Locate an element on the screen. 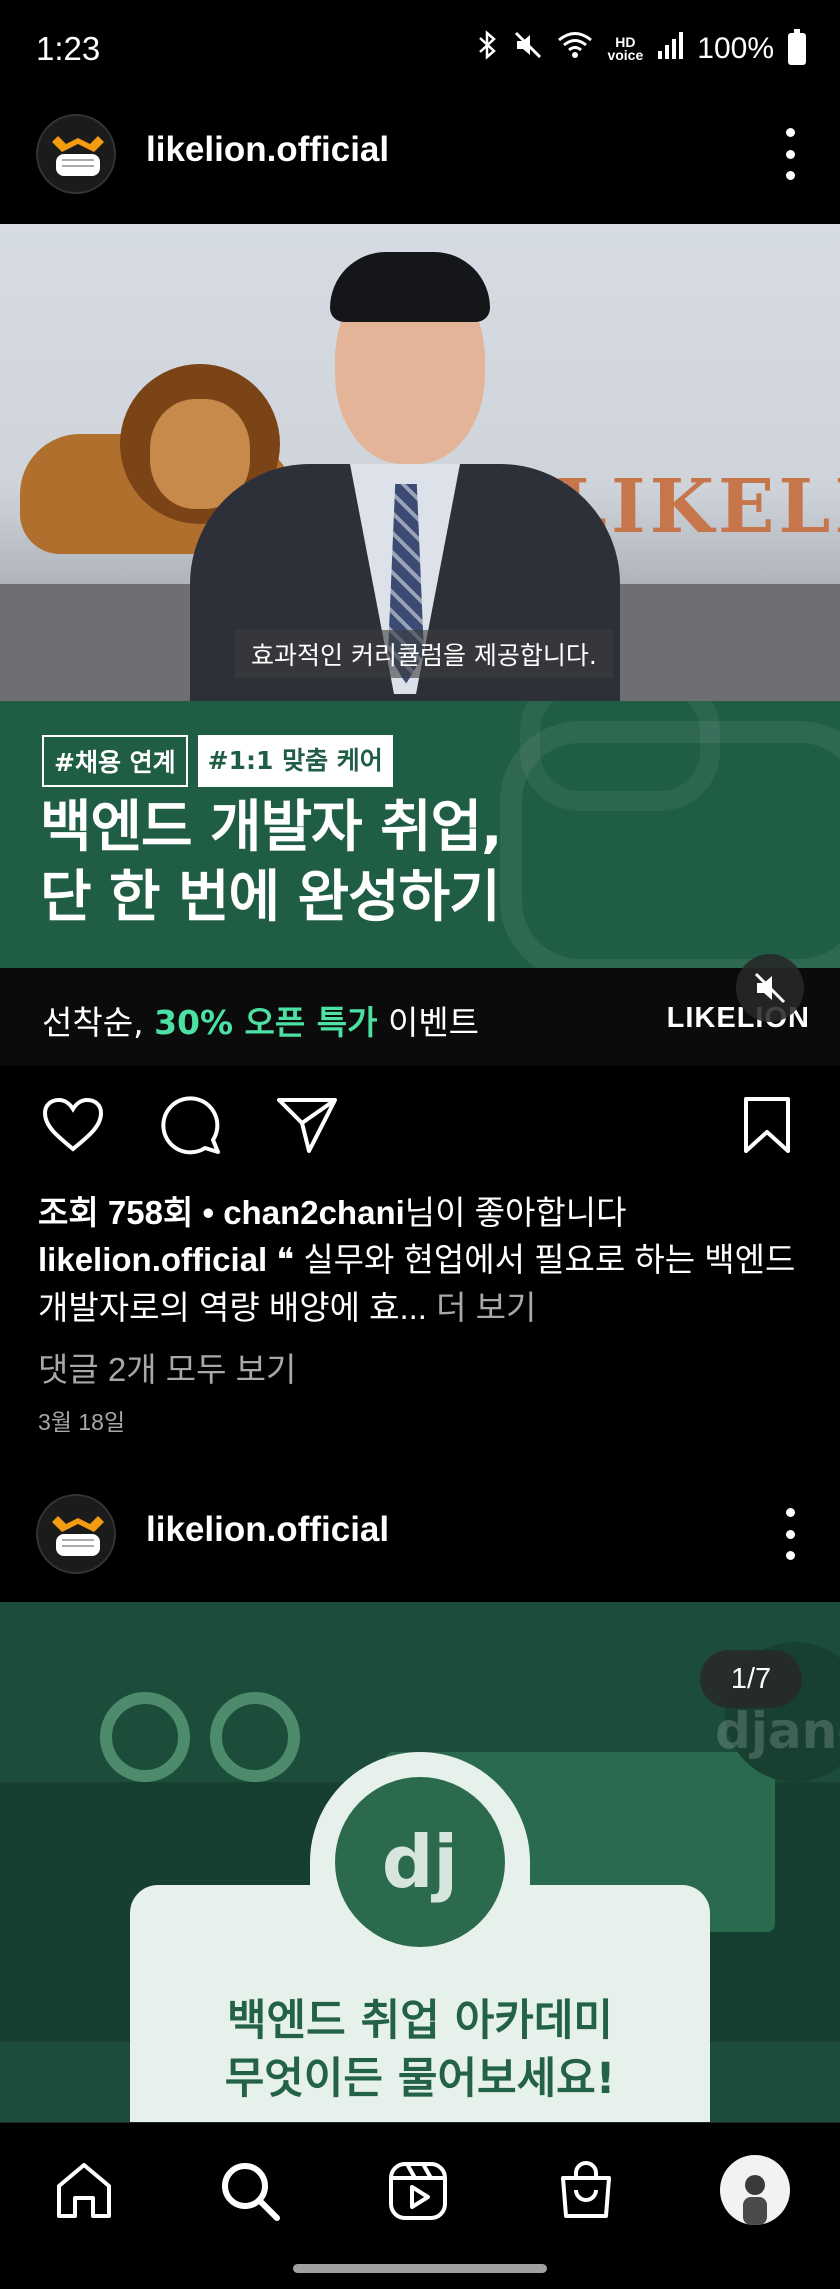 This screenshot has width=840, height=2289. mute-icon is located at coordinates (528, 49).